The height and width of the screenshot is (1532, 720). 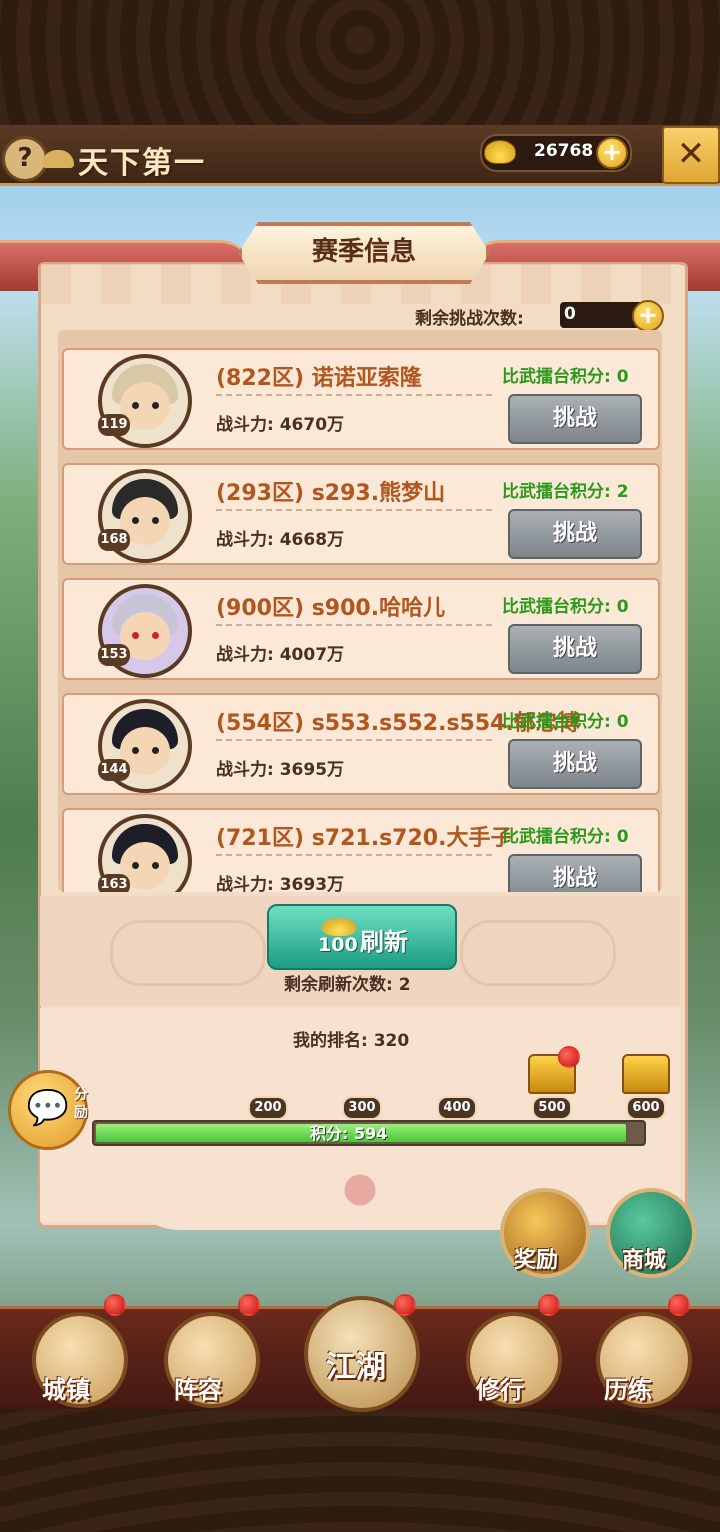 I want to click on opponent-power: 战斗力: 3695万, so click(x=280, y=770).